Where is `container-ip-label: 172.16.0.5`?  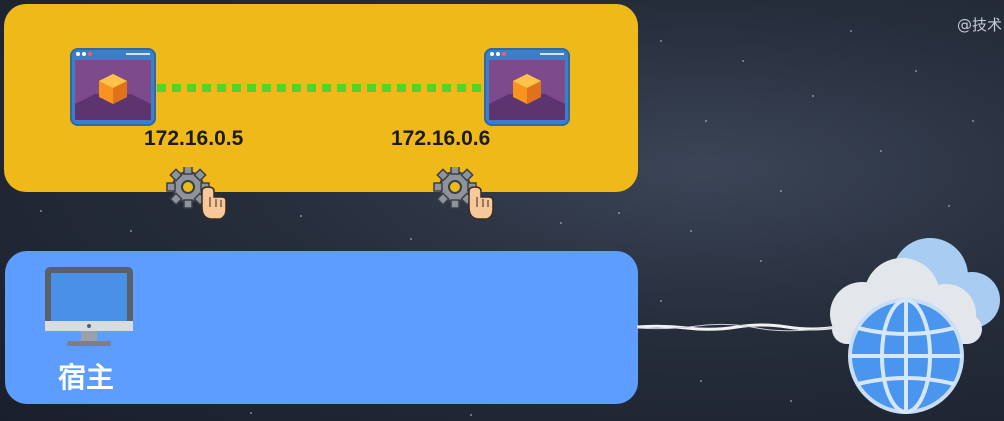
container-ip-label: 172.16.0.5 is located at coordinates (194, 138).